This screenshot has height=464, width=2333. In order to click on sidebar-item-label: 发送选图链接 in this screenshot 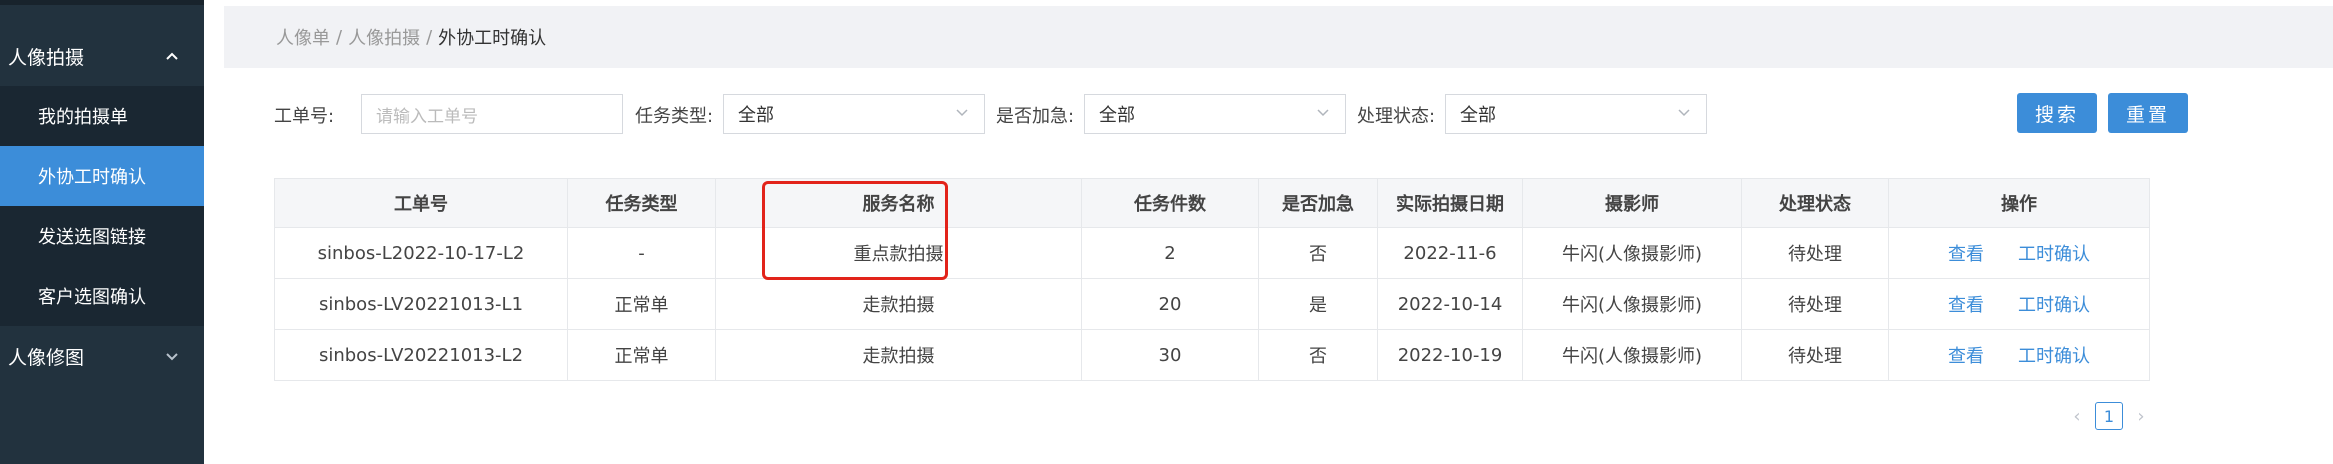, I will do `click(92, 237)`.